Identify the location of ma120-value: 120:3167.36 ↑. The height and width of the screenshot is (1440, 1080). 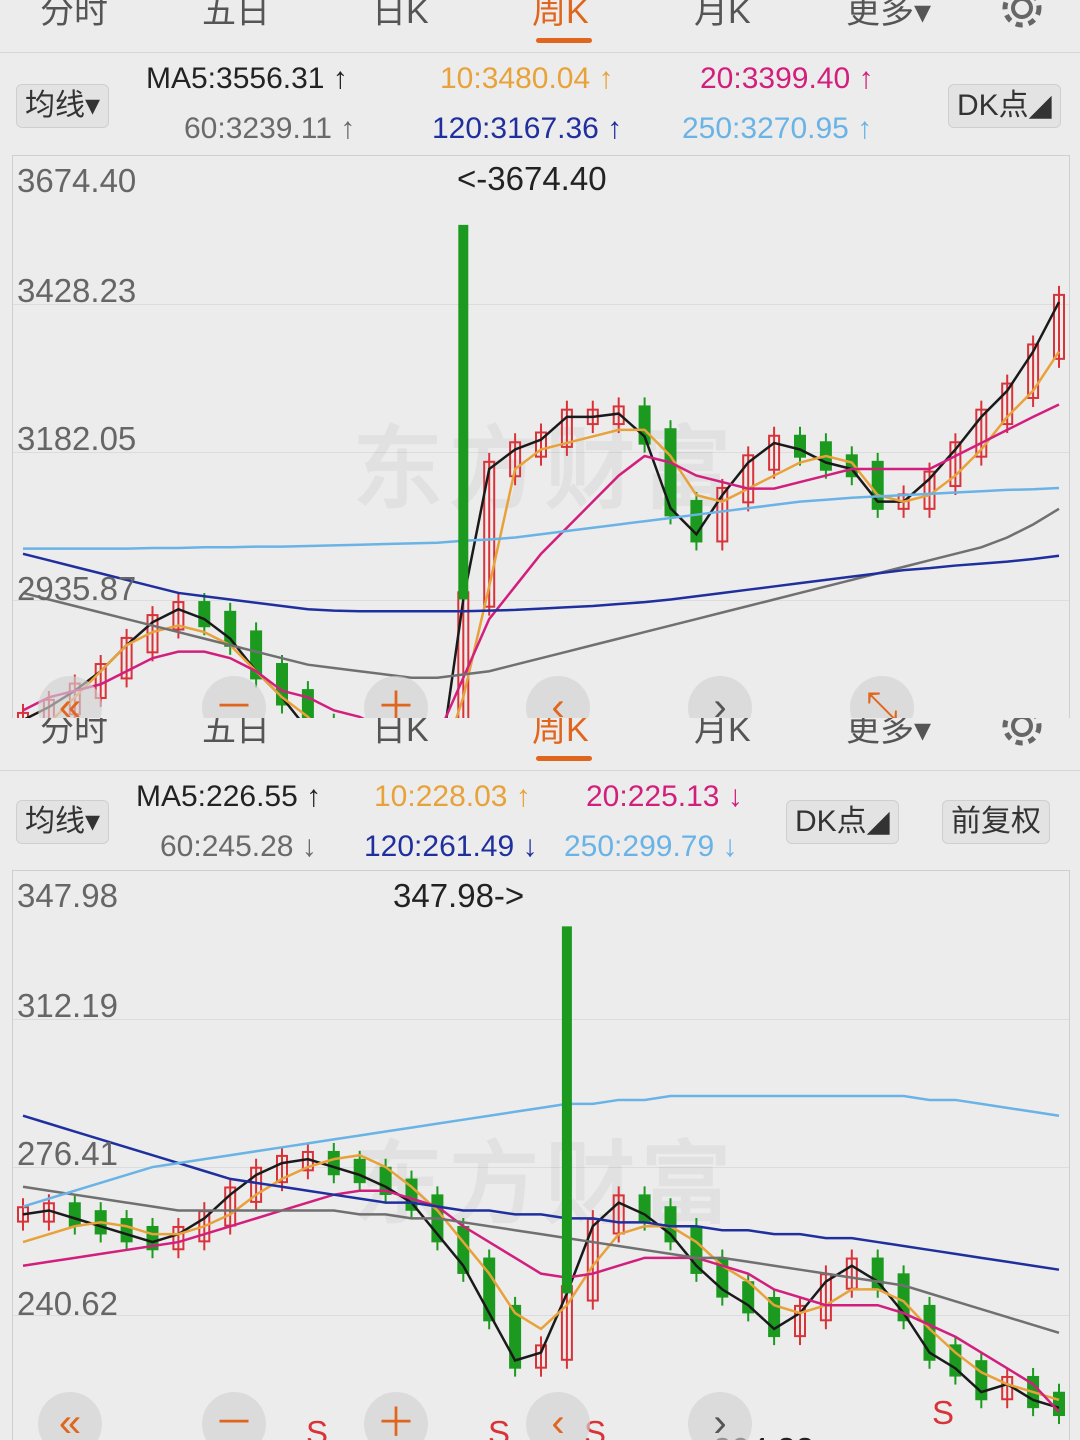
(527, 128).